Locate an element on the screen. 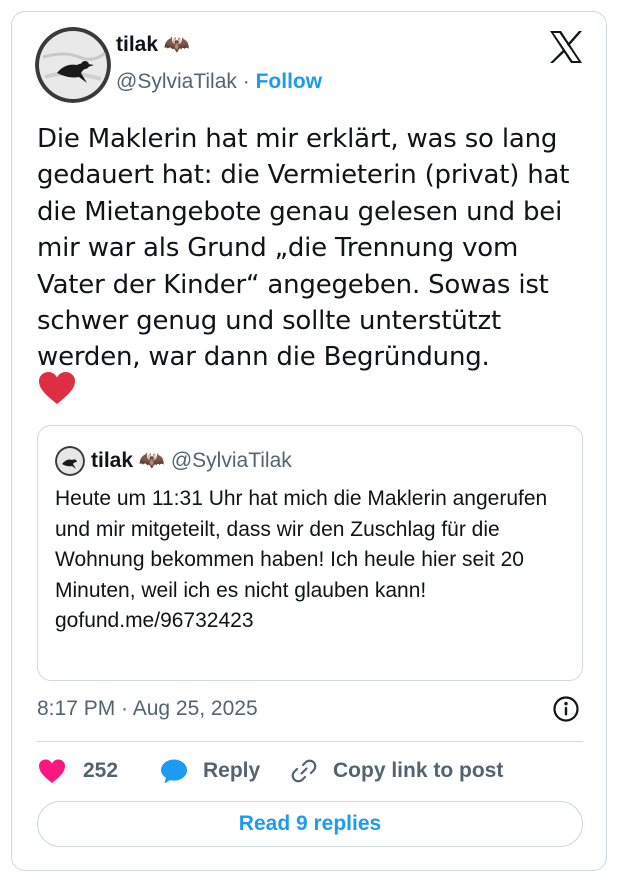 This screenshot has height=884, width=620. quoted-author-avatar is located at coordinates (70, 461).